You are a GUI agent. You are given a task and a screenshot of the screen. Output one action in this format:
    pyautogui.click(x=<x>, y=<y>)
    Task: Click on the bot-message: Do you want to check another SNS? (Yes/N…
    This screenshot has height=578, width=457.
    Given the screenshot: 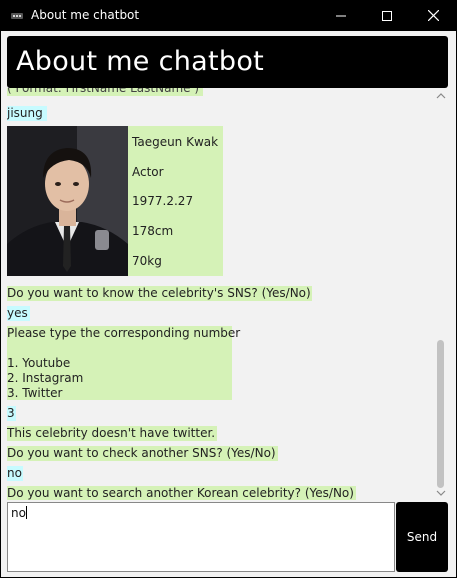 What is the action you would take?
    pyautogui.click(x=142, y=453)
    